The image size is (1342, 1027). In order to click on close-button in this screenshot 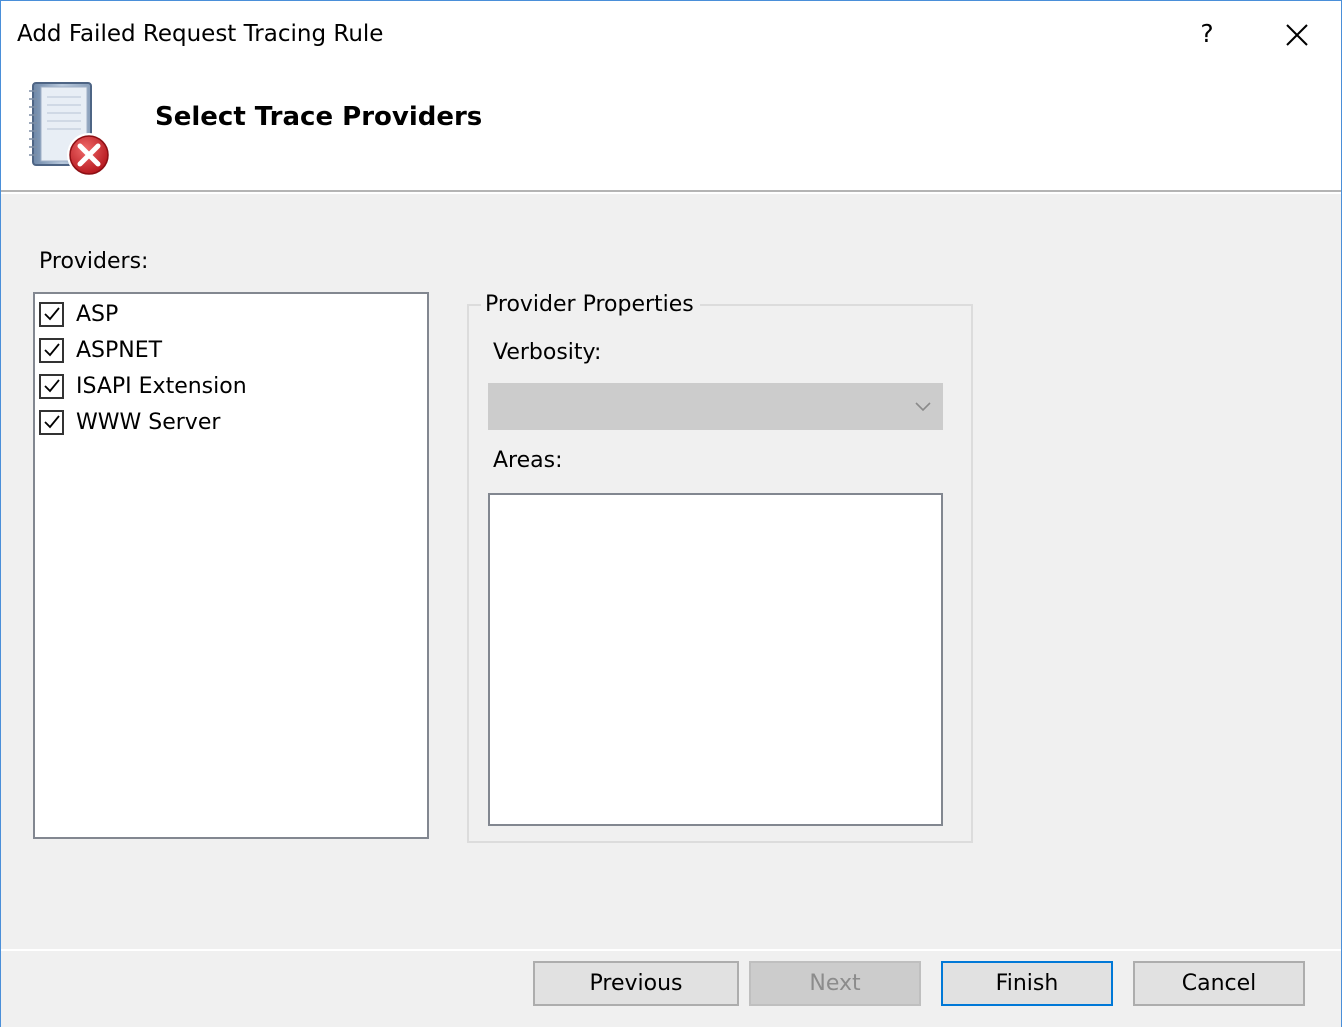, I will do `click(1297, 34)`.